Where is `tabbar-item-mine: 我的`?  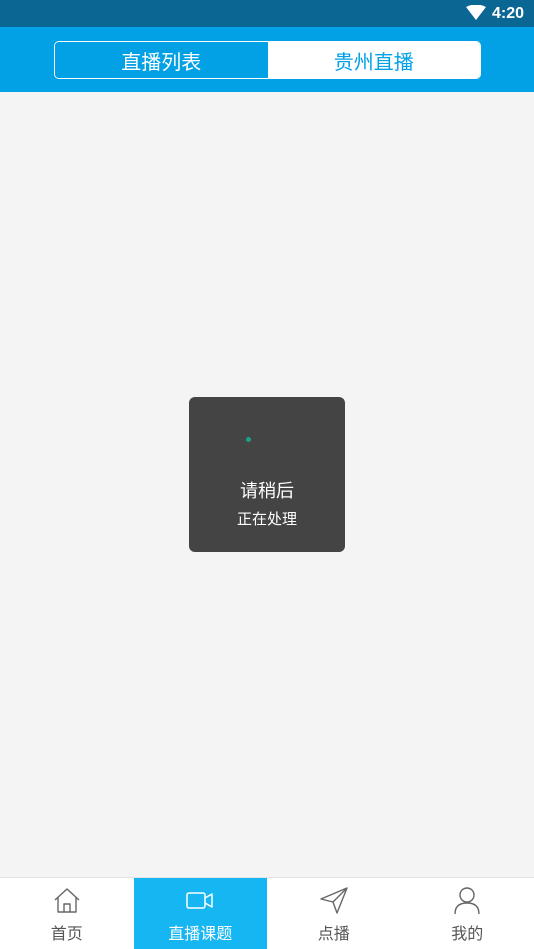 tabbar-item-mine: 我的 is located at coordinates (467, 913).